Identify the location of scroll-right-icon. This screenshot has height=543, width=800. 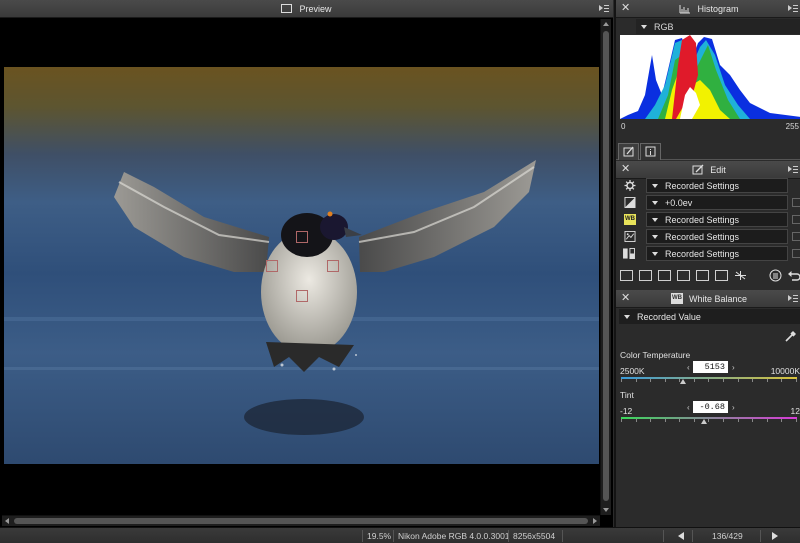
(595, 521).